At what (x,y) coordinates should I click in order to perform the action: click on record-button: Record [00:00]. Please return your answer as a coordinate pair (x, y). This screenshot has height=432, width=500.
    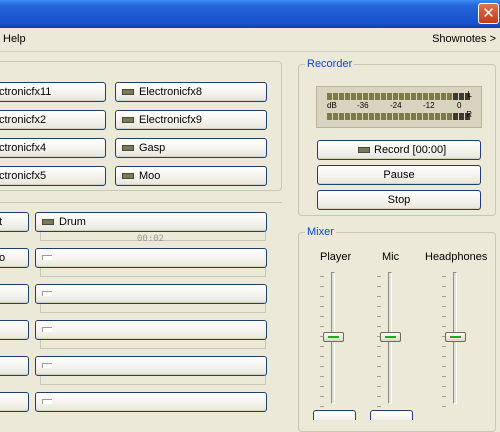
    Looking at the image, I should click on (399, 150).